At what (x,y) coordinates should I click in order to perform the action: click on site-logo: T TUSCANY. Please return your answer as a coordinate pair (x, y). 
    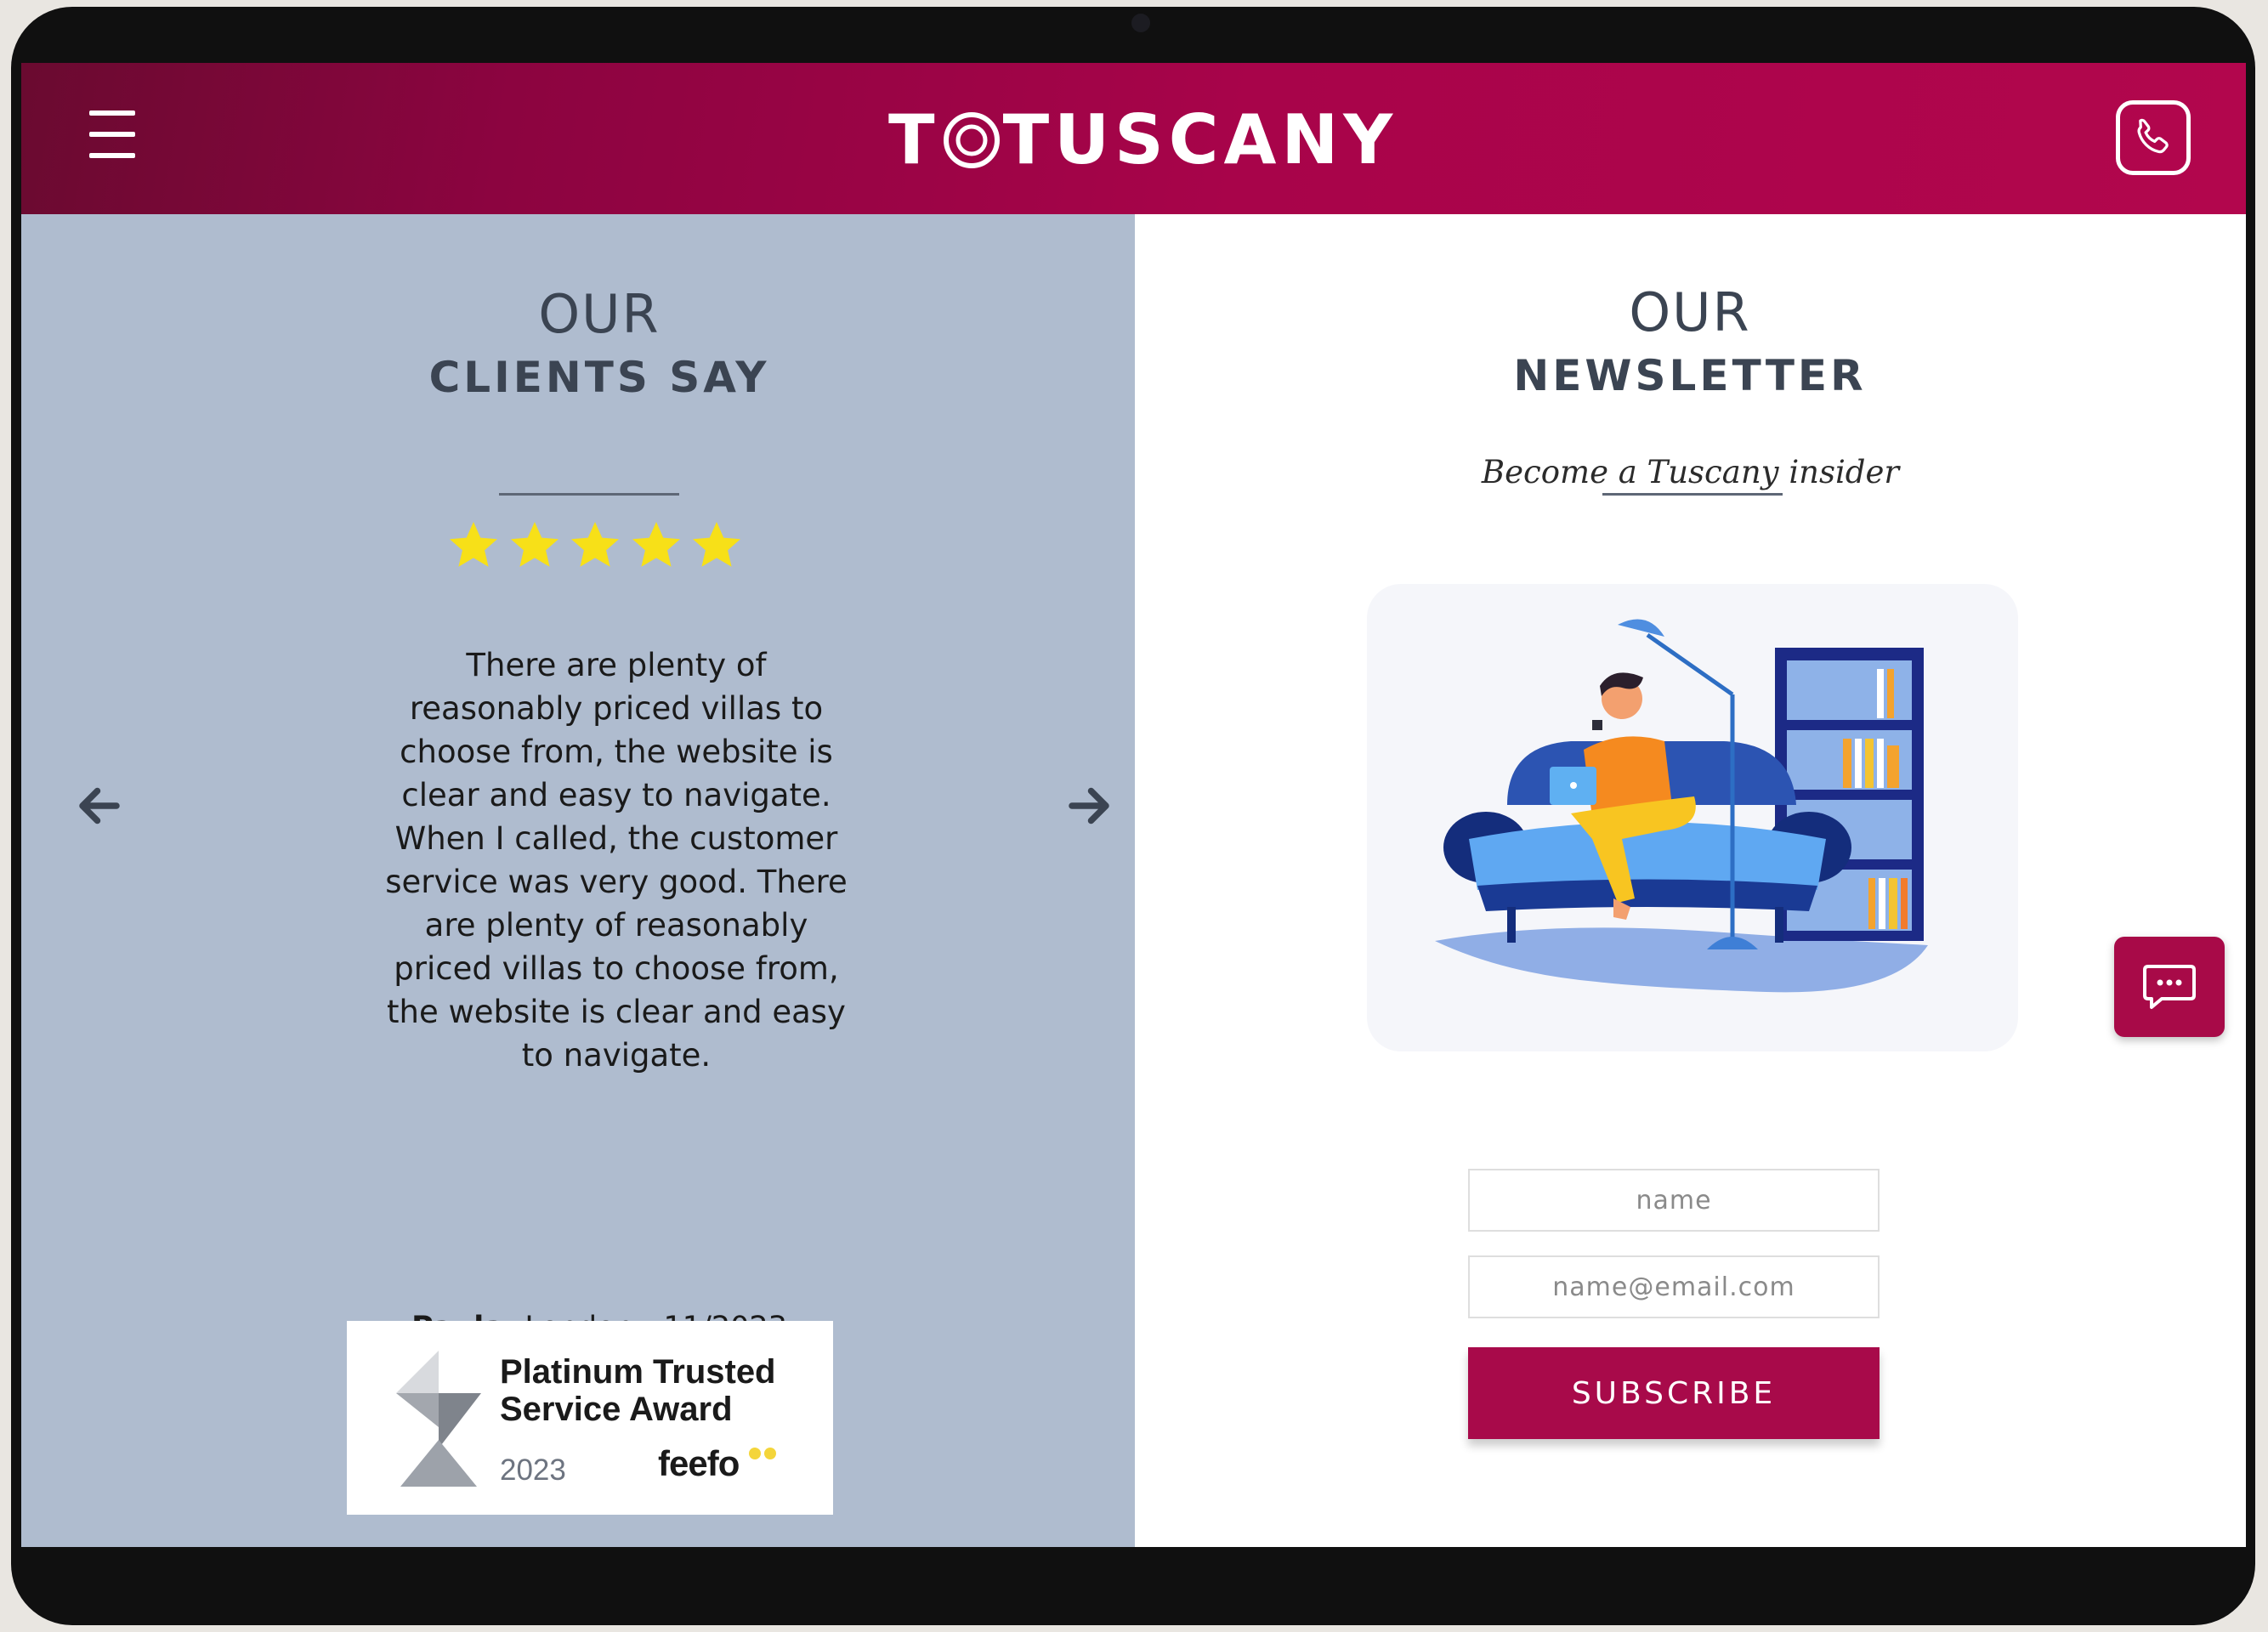
    Looking at the image, I should click on (1143, 140).